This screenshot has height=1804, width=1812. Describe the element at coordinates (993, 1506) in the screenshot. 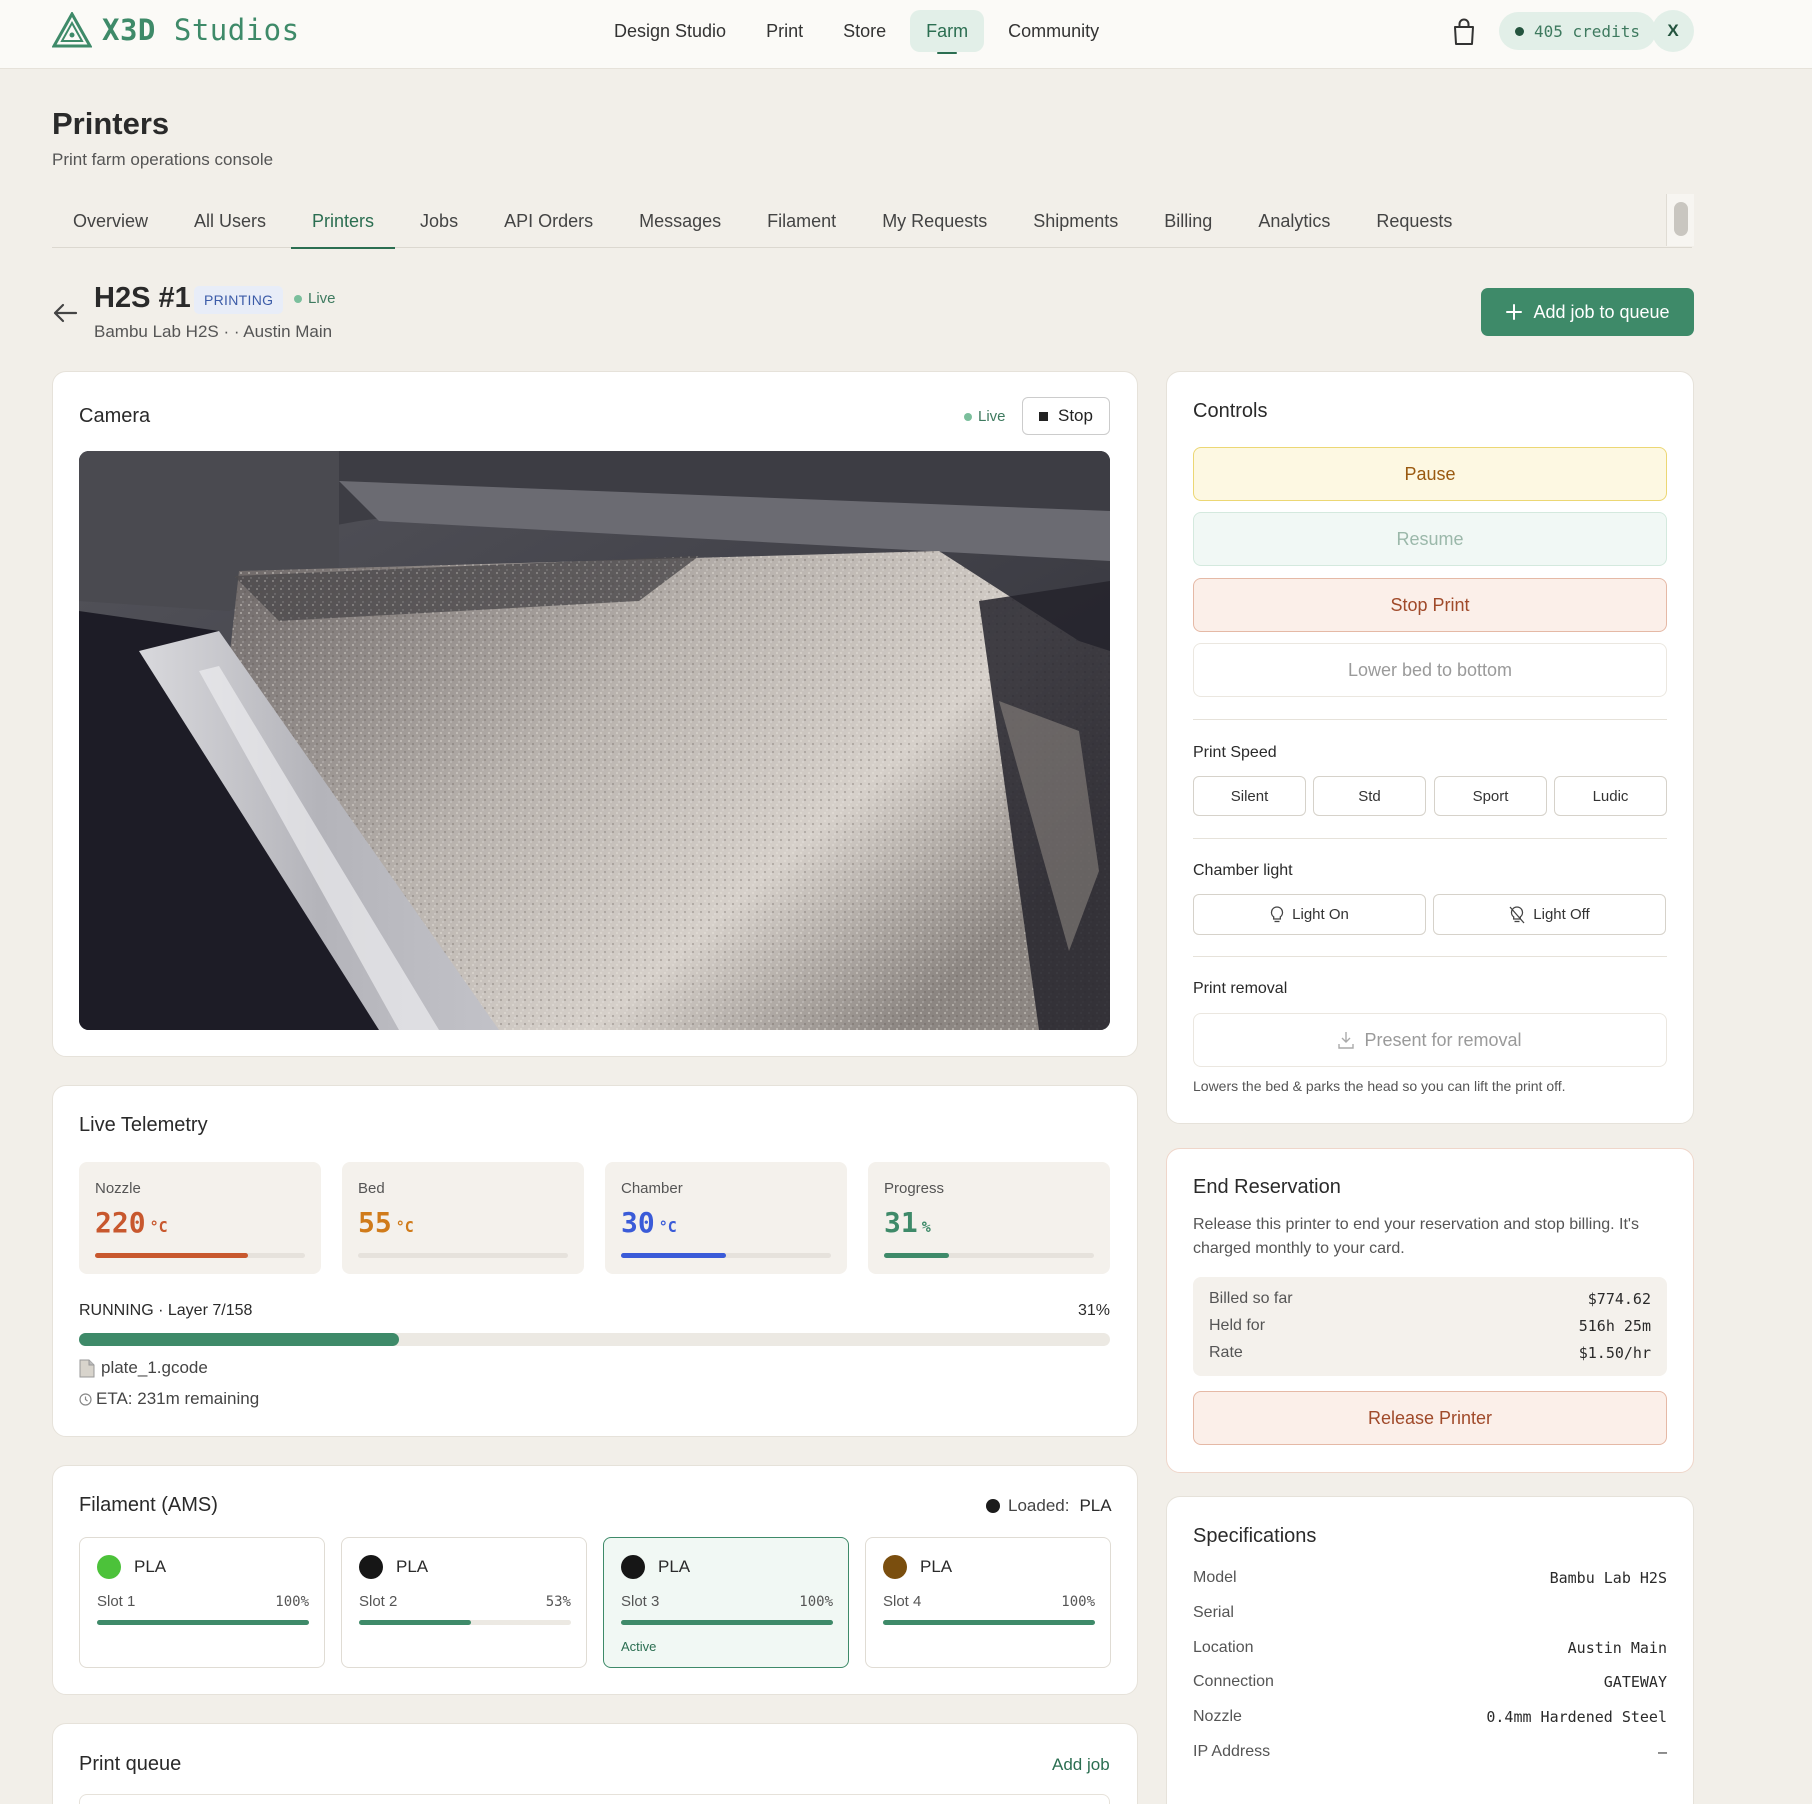

I see `loaded-color-swatch` at that location.